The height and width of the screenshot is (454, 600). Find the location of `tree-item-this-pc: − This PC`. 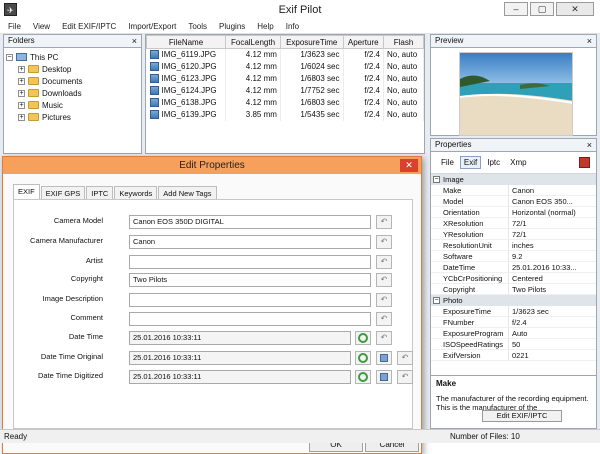

tree-item-this-pc: − This PC is located at coordinates (72, 57).